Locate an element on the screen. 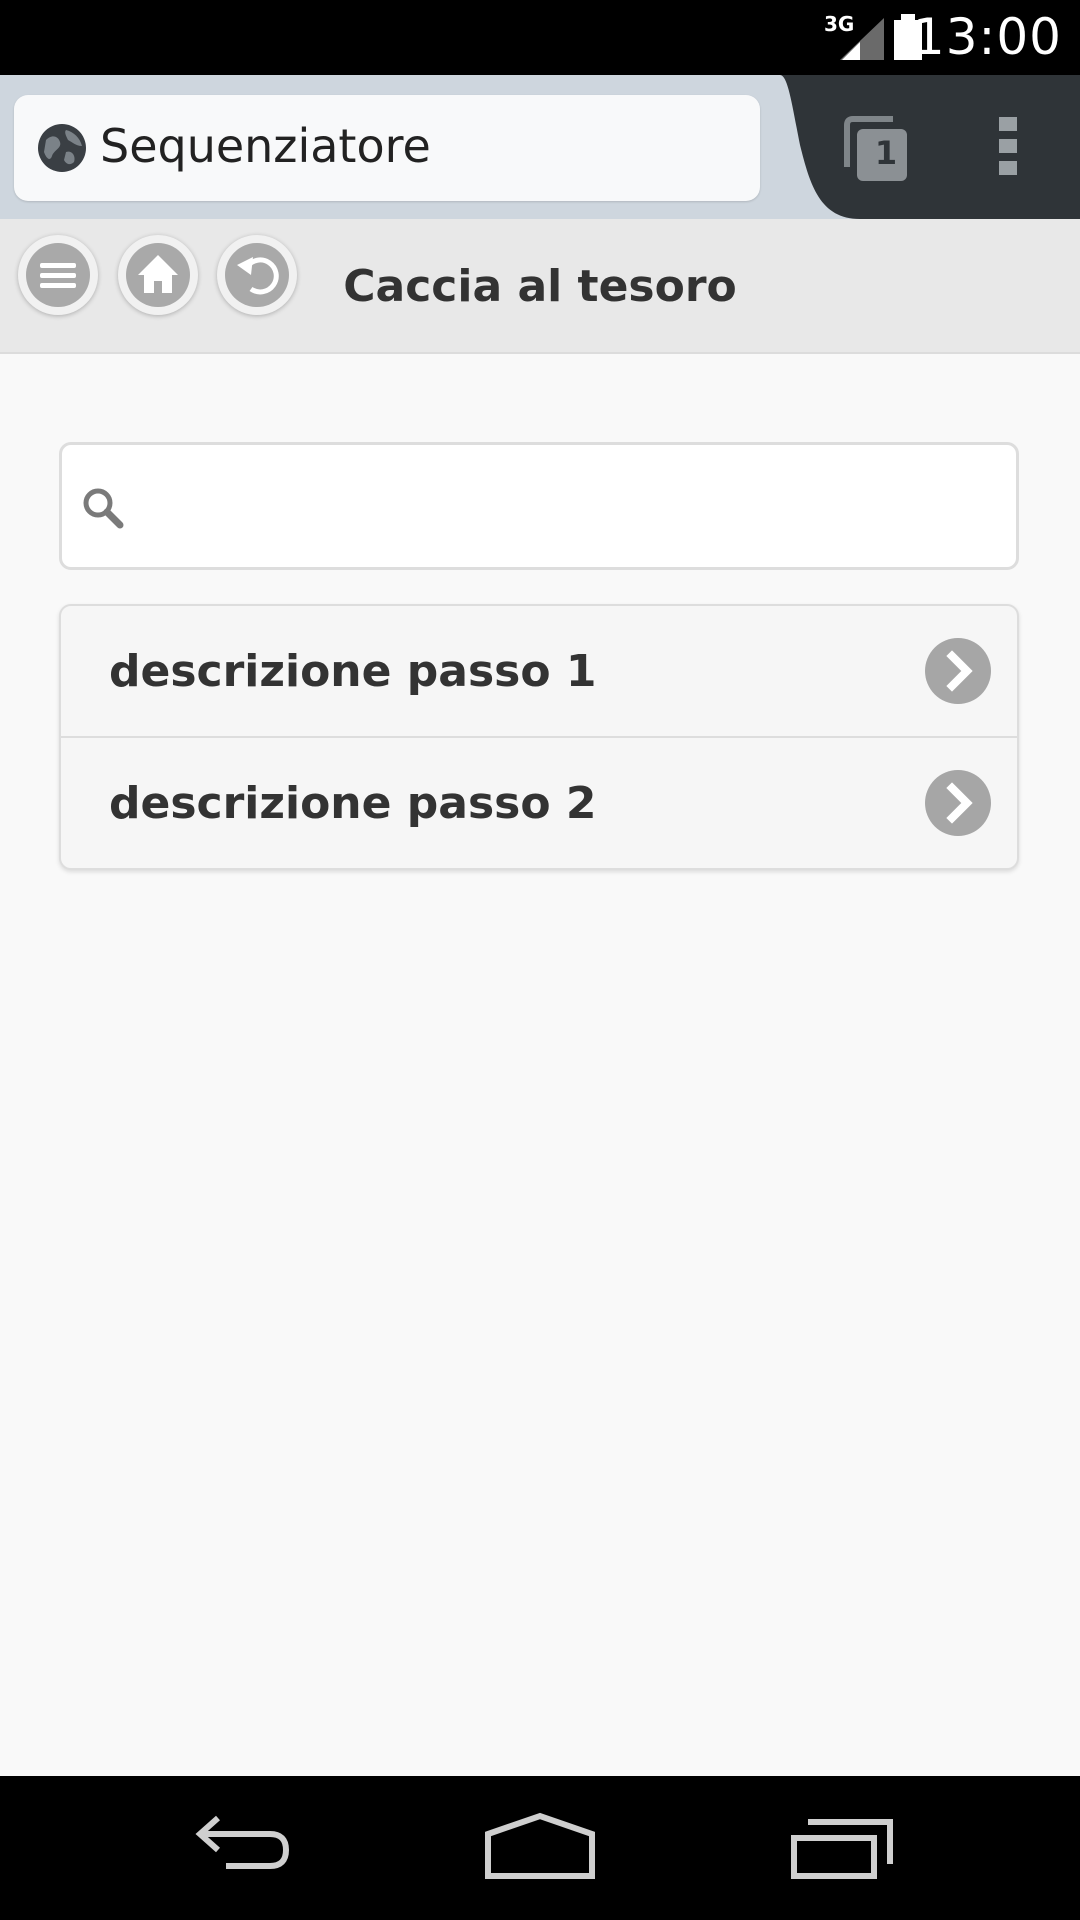 Image resolution: width=1080 pixels, height=1920 pixels. back-nav-icon is located at coordinates (239, 1847).